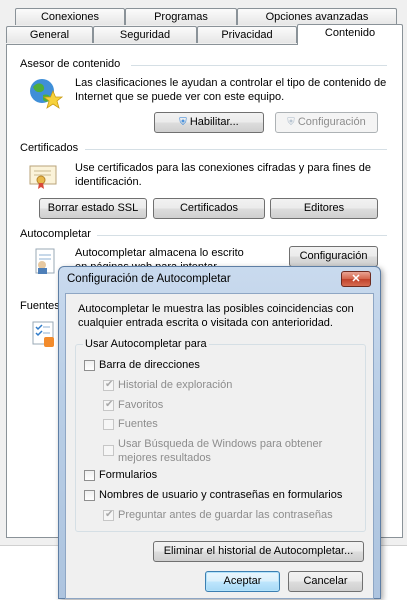 The image size is (407, 600). I want to click on close-icon: ✕, so click(356, 279).